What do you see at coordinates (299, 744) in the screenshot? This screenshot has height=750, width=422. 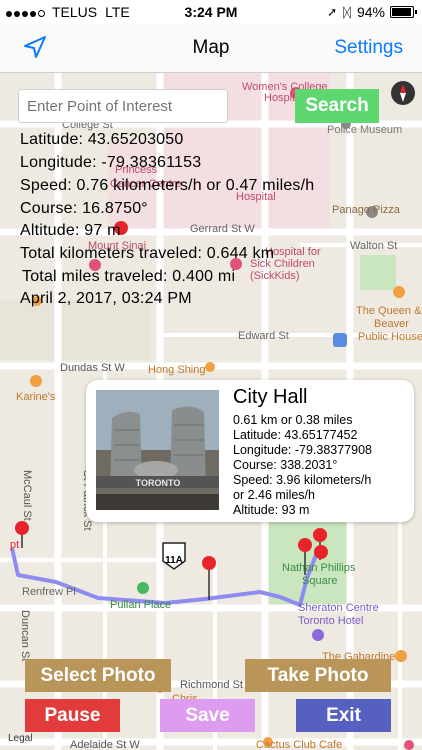 I see `map-label: Cactus Club Cafe` at bounding box center [299, 744].